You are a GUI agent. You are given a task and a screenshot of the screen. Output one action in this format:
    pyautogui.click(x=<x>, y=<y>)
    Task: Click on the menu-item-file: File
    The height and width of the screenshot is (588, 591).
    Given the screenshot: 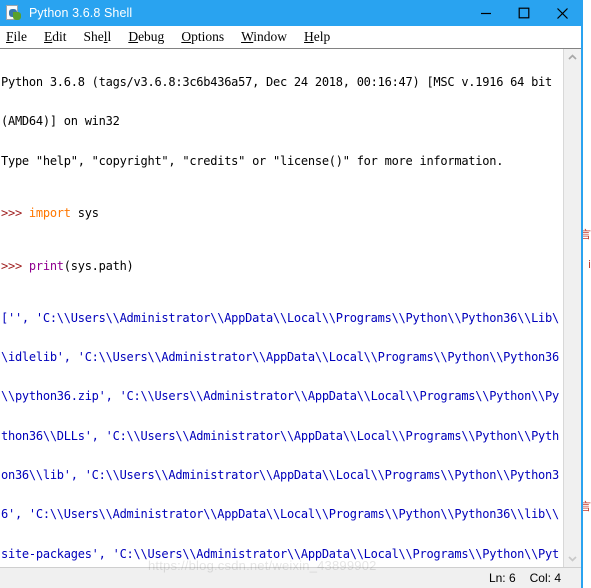 What is the action you would take?
    pyautogui.click(x=16, y=37)
    